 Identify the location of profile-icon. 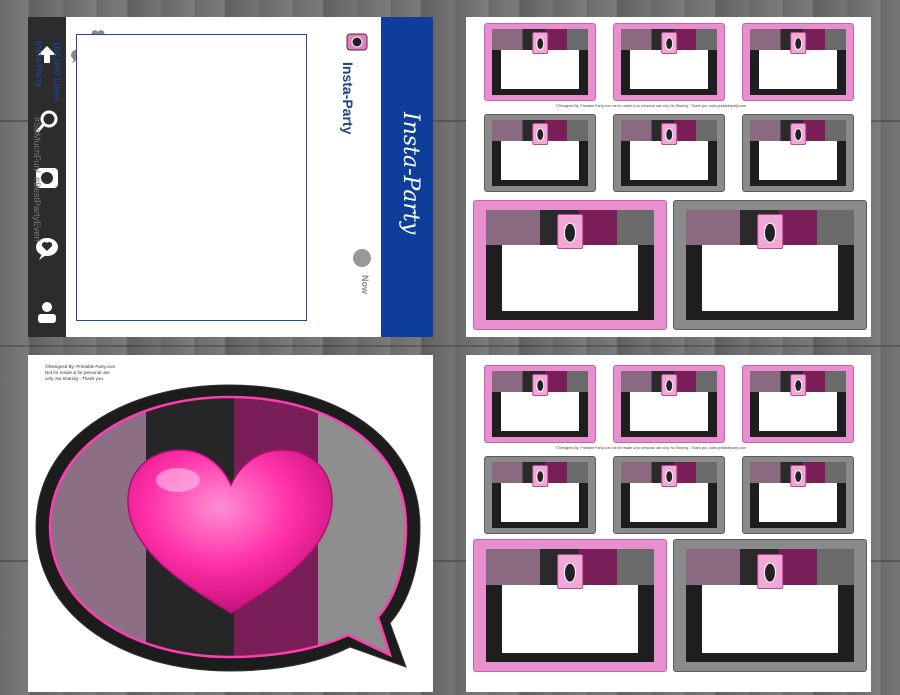
(47, 312).